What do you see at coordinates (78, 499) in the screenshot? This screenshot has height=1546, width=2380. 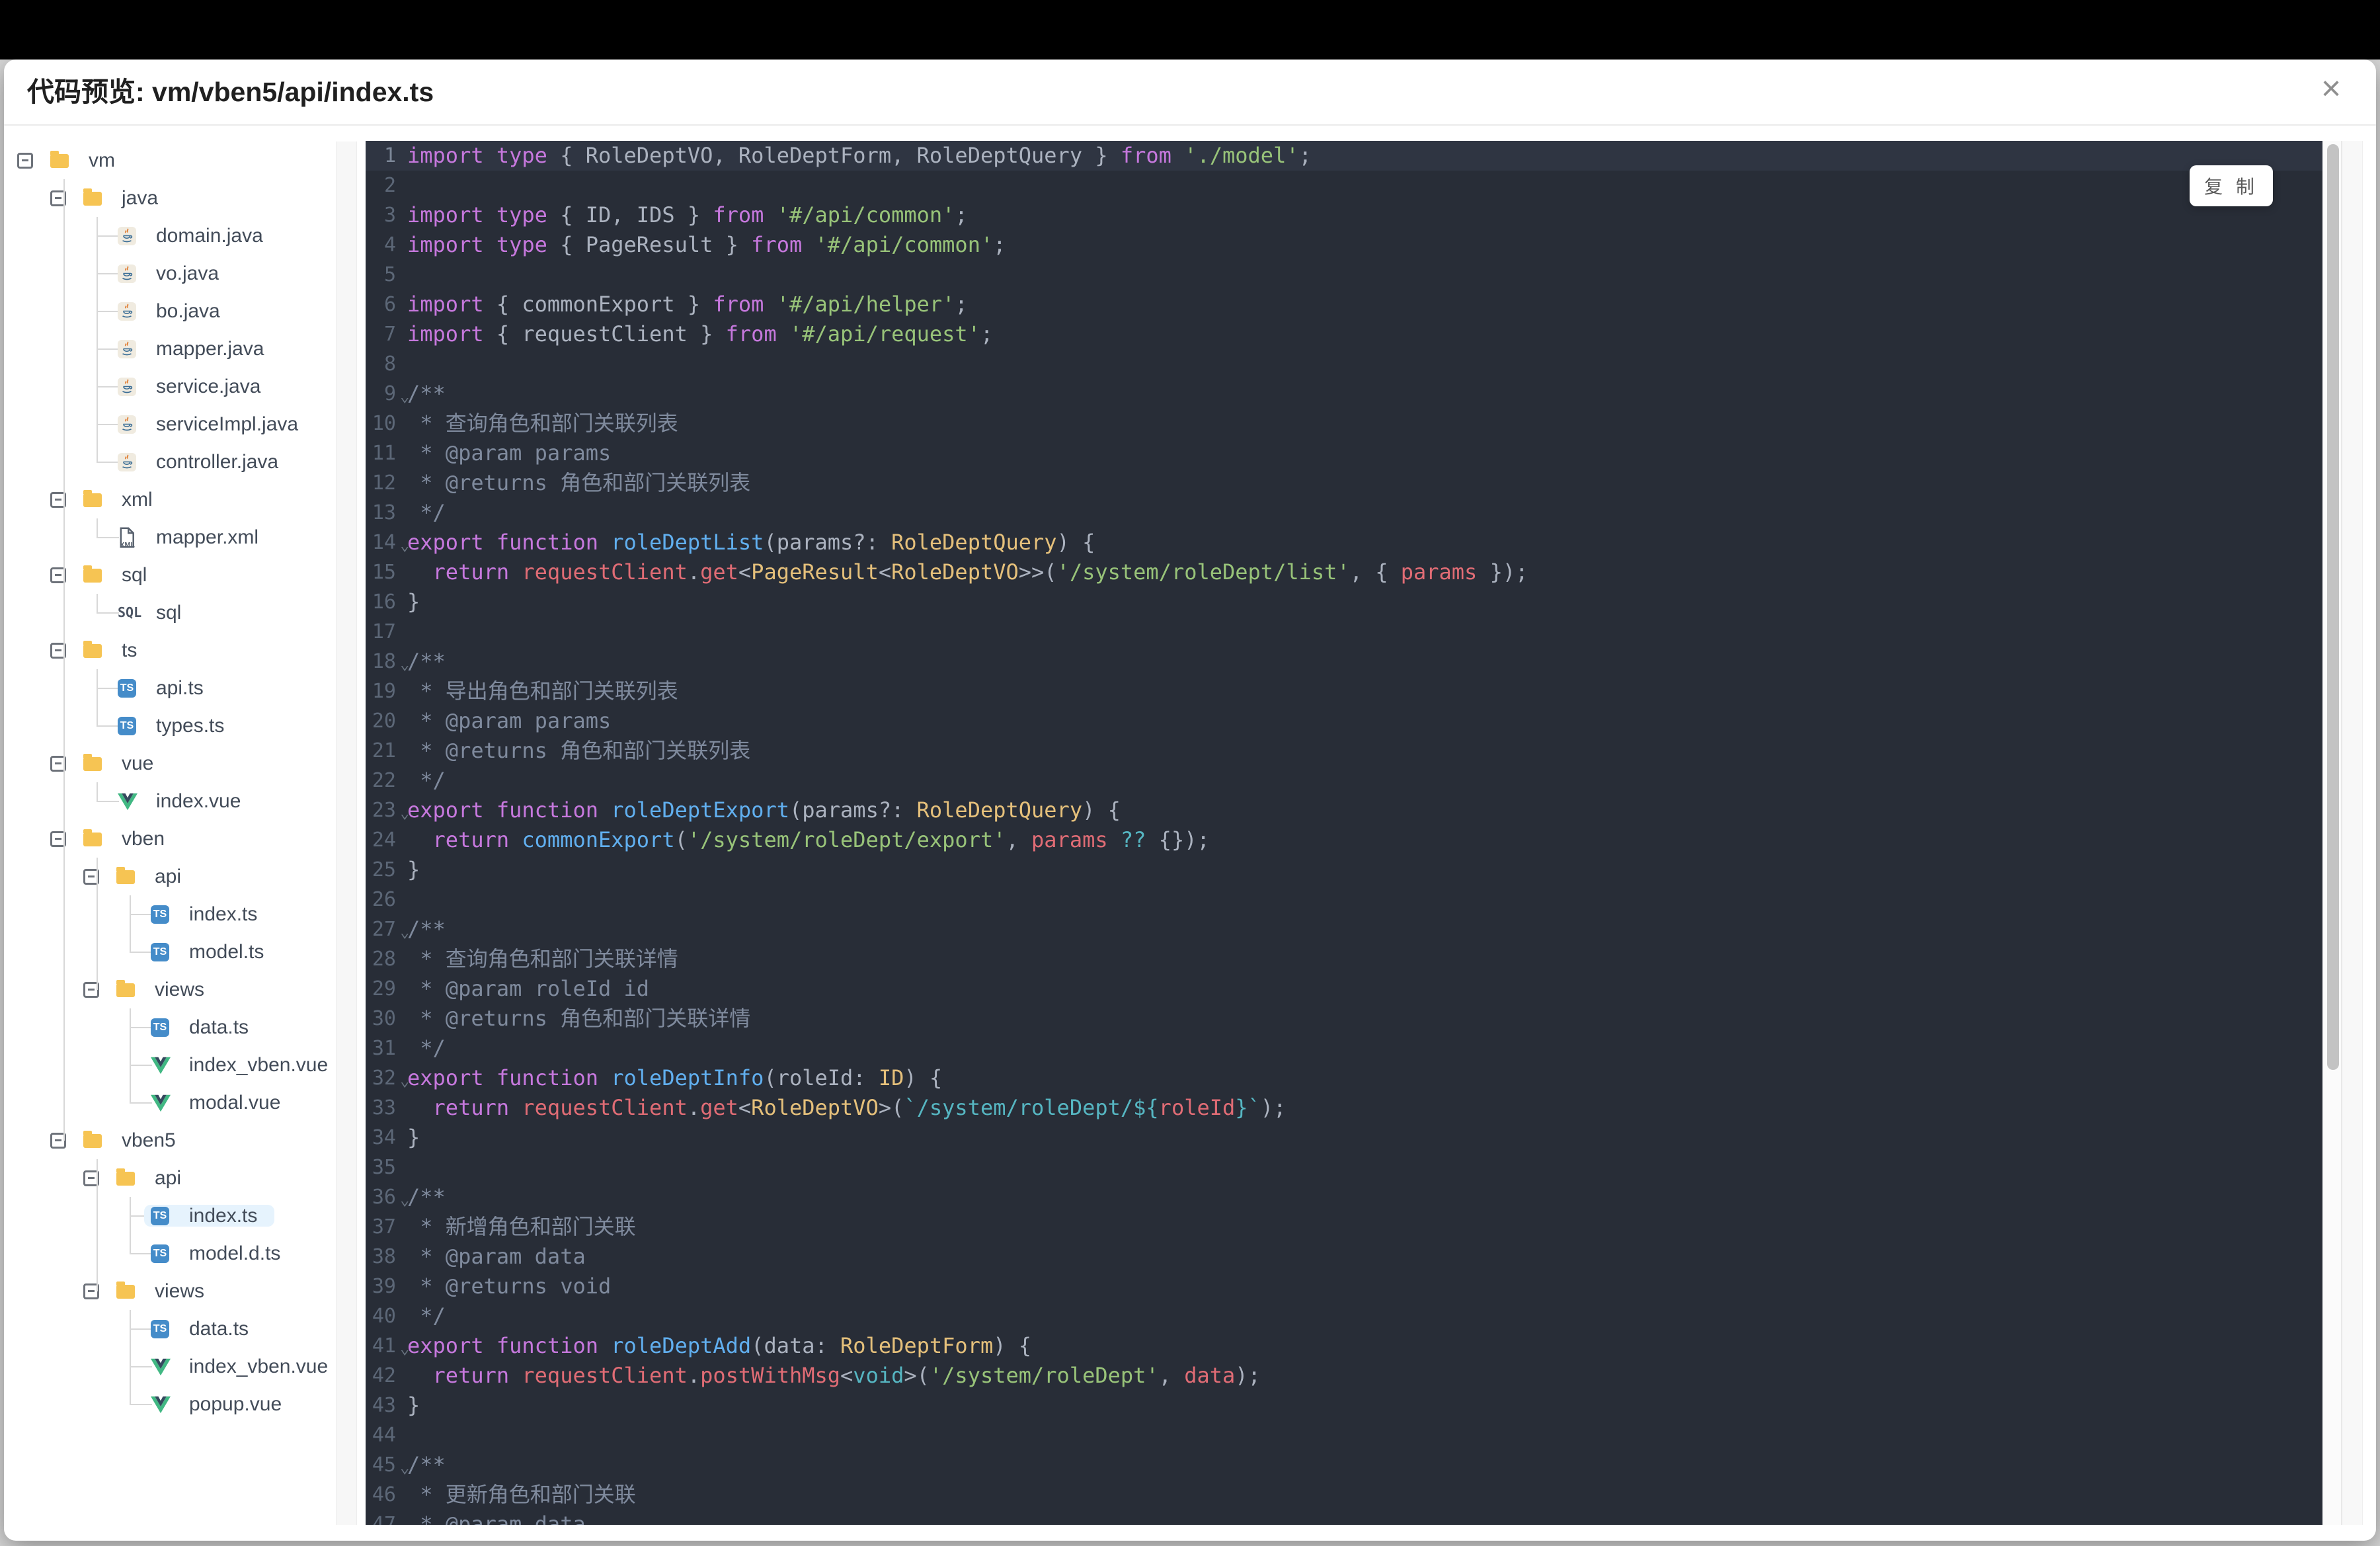 I see `tree-node-xml: xml` at bounding box center [78, 499].